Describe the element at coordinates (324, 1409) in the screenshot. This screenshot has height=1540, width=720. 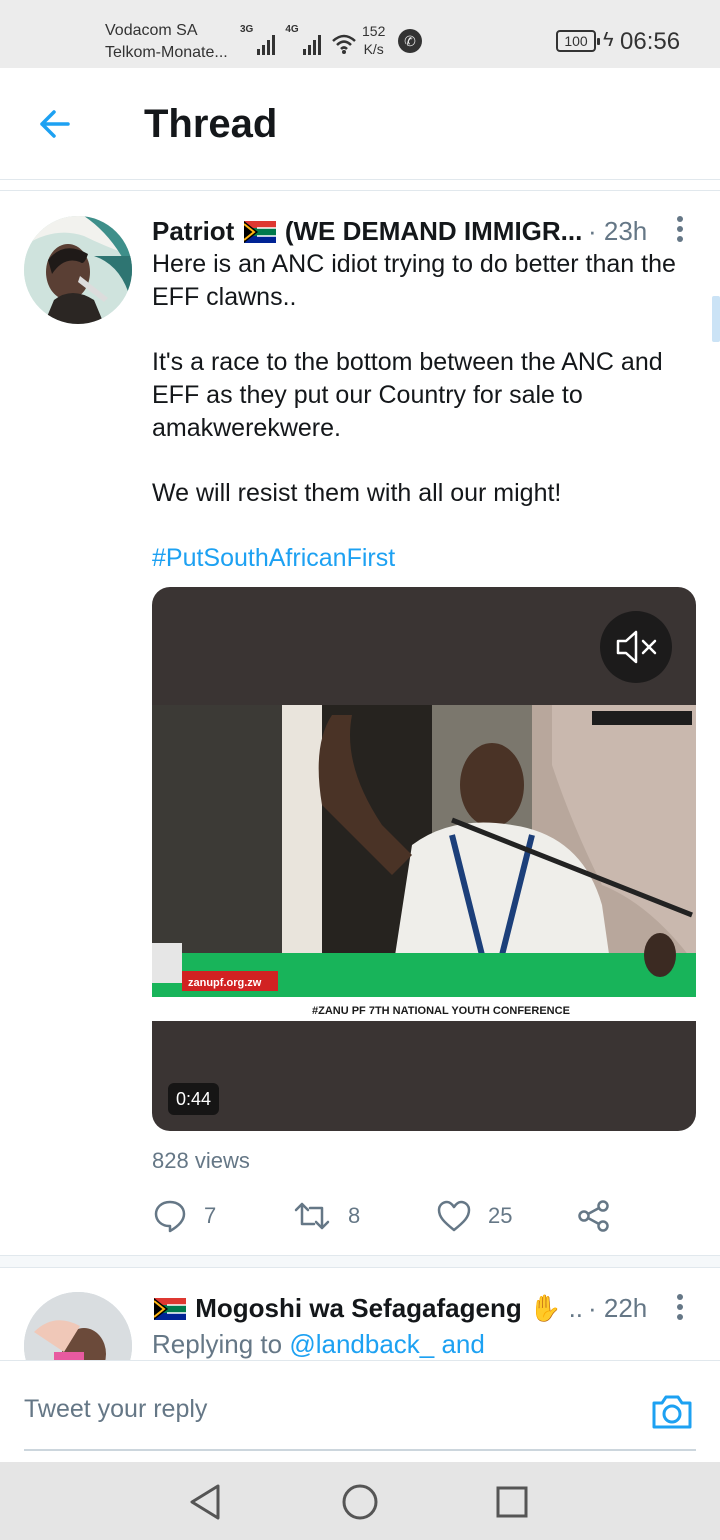
I see `reply-input` at that location.